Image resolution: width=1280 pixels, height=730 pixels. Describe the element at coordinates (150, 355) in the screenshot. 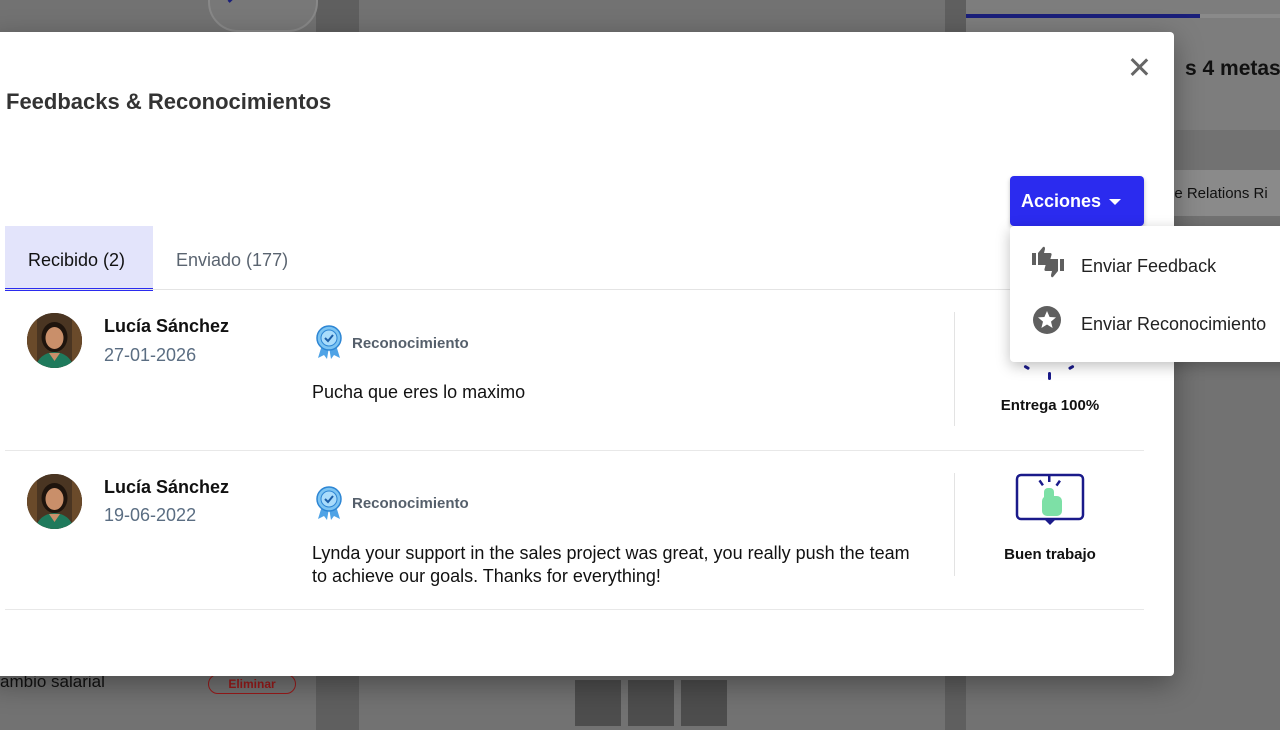

I see `feedback-date: 27-01-2026` at that location.